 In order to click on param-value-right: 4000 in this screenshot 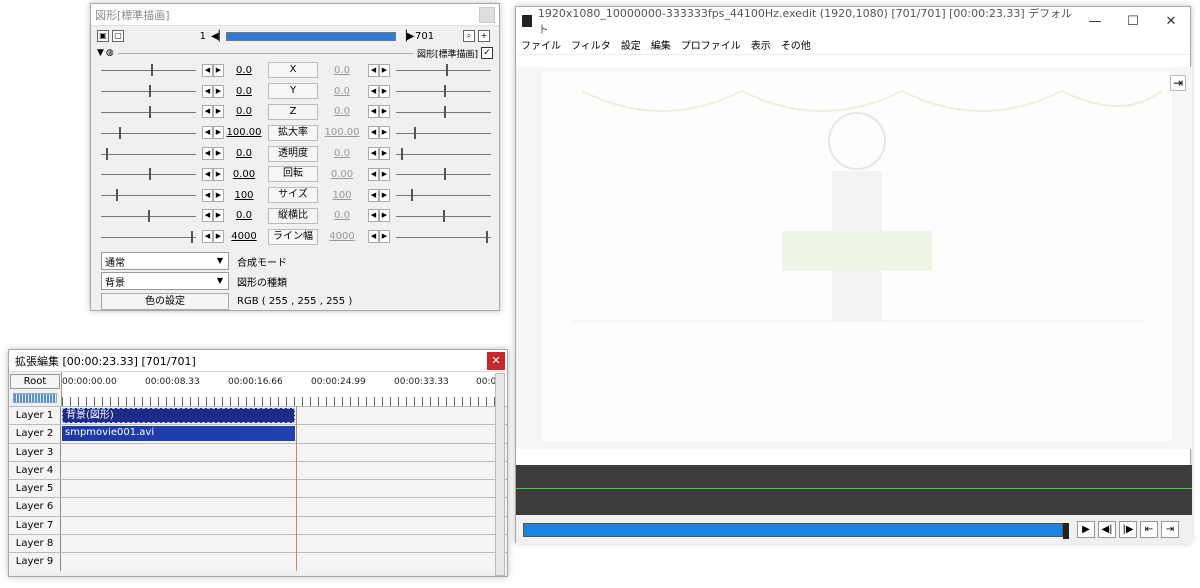, I will do `click(342, 236)`.